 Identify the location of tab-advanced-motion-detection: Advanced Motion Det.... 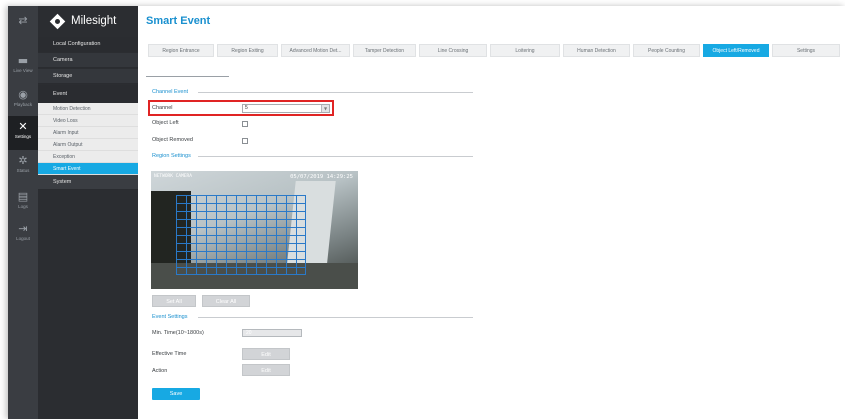
(315, 50).